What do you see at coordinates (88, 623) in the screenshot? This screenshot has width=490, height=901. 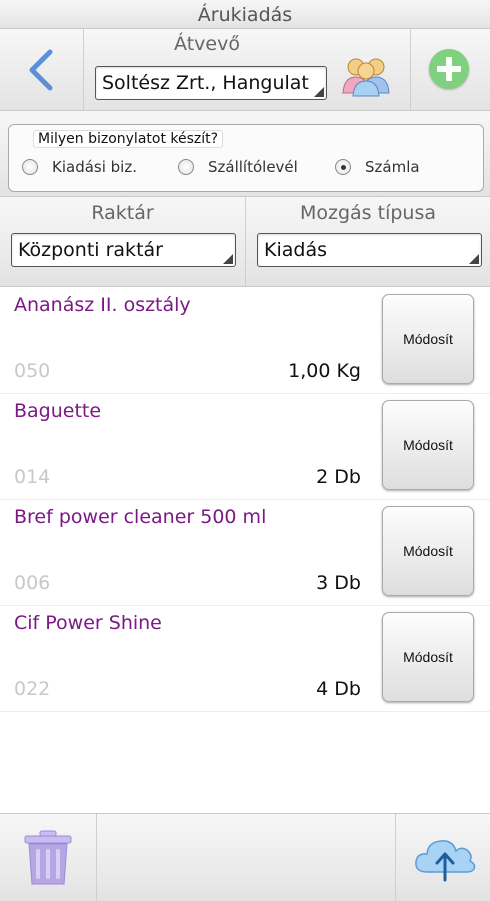 I see `item-name: Cif Power Shine` at bounding box center [88, 623].